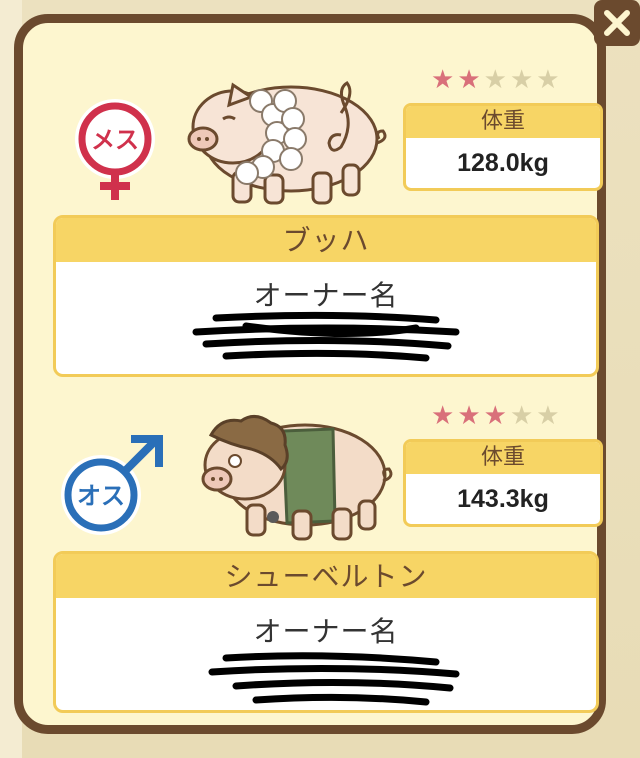  What do you see at coordinates (115, 140) in the screenshot?
I see `gender-label: メス` at bounding box center [115, 140].